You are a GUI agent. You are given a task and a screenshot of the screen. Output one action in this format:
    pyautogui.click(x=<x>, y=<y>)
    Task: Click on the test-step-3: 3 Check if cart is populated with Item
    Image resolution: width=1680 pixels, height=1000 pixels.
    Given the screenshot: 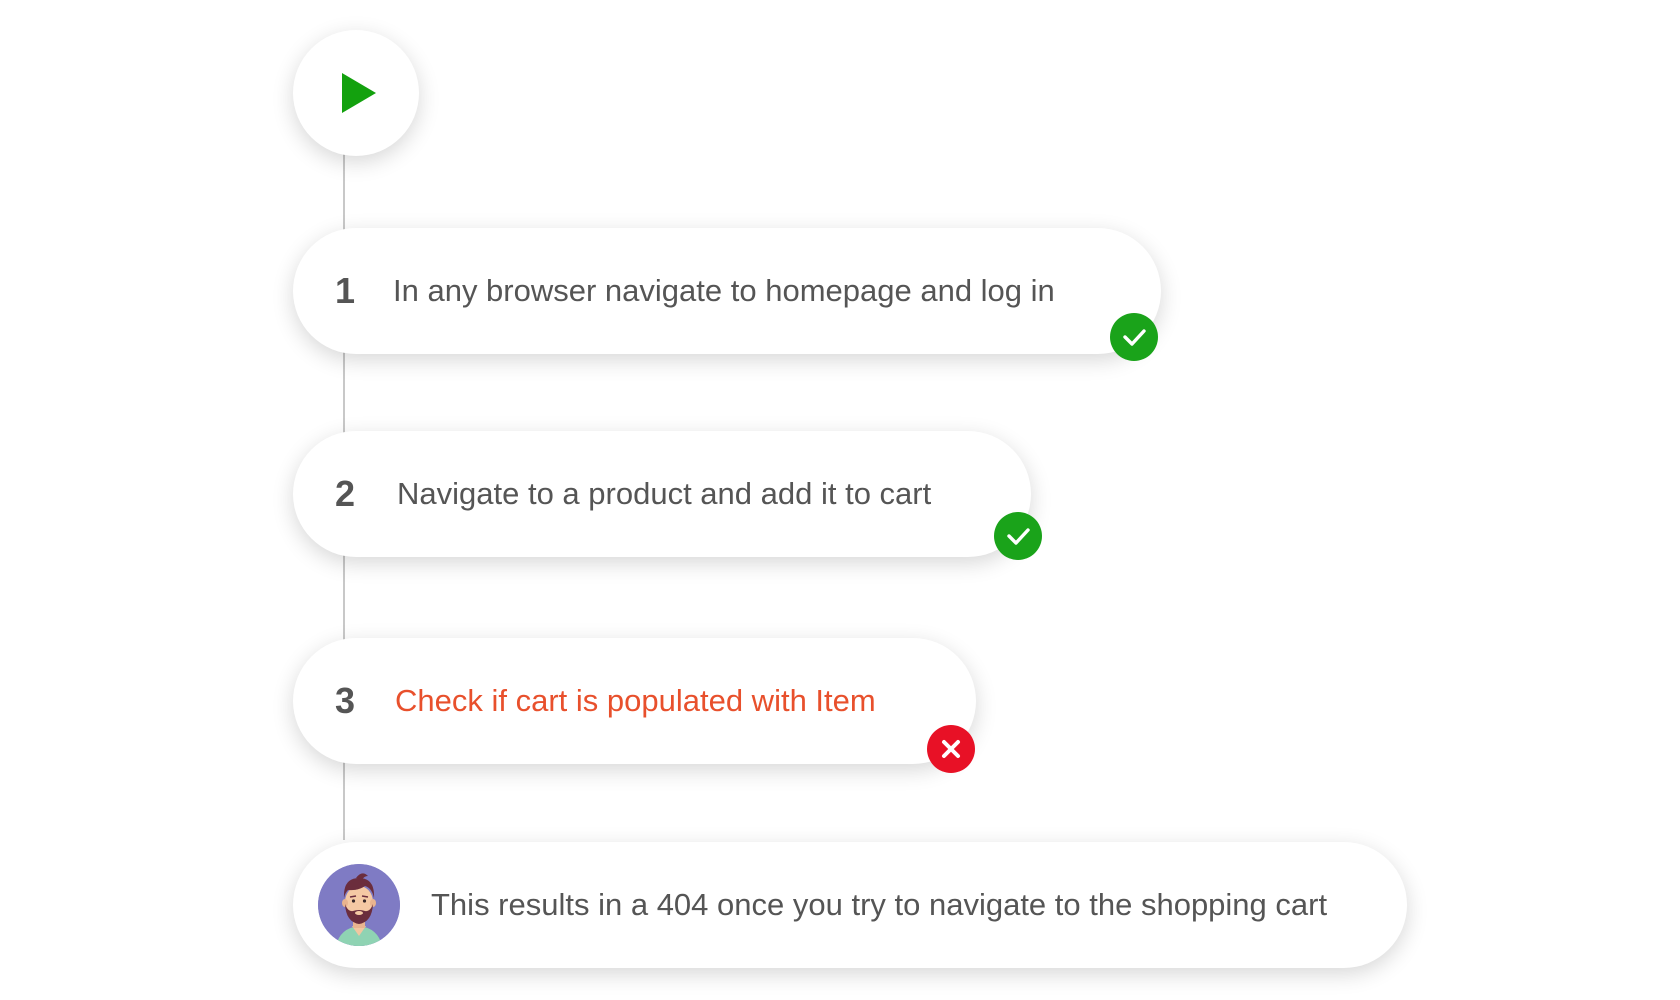 What is the action you would take?
    pyautogui.click(x=634, y=701)
    